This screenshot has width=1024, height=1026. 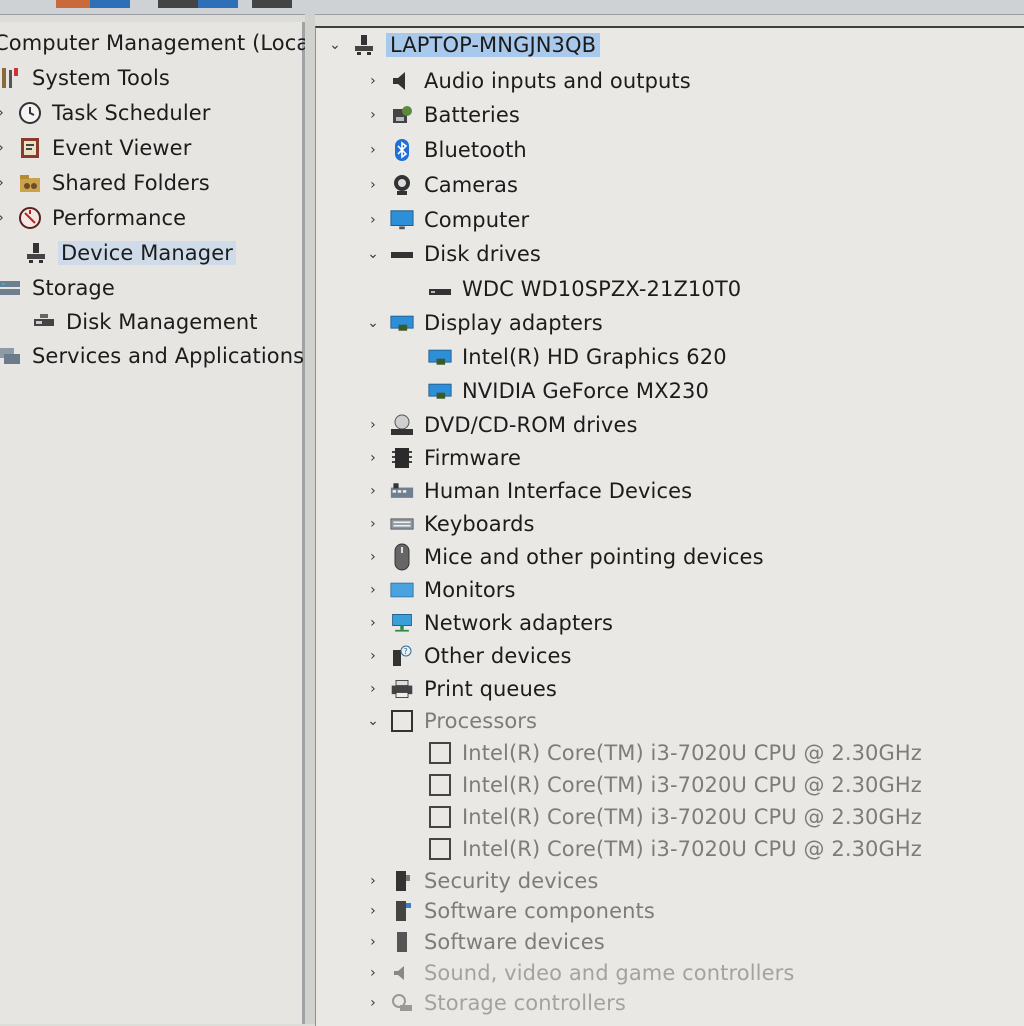 What do you see at coordinates (157, 43) in the screenshot?
I see `tree-root-computer-management: Computer Management (Local` at bounding box center [157, 43].